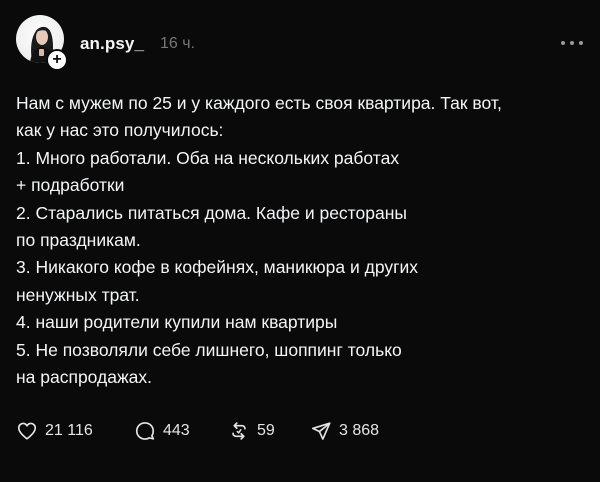 This screenshot has height=482, width=600. Describe the element at coordinates (57, 60) in the screenshot. I see `follow-plus-button: +` at that location.